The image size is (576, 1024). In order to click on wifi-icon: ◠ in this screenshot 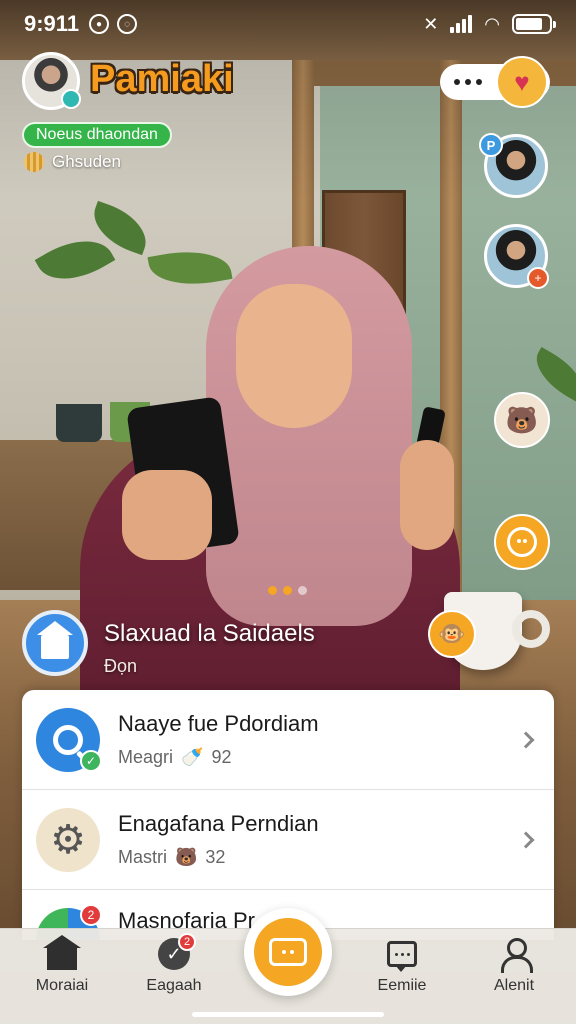, I will do `click(492, 23)`.